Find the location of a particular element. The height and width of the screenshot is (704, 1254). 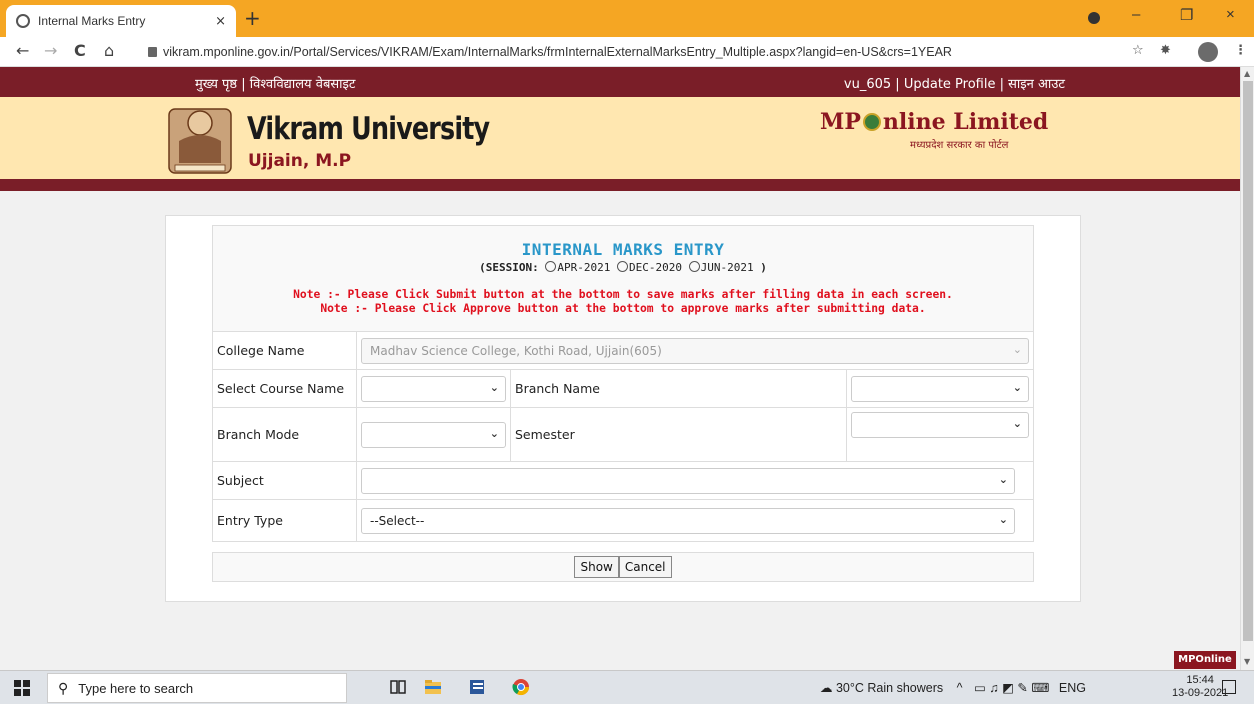

mponline-badge: MPOnline is located at coordinates (1205, 660).